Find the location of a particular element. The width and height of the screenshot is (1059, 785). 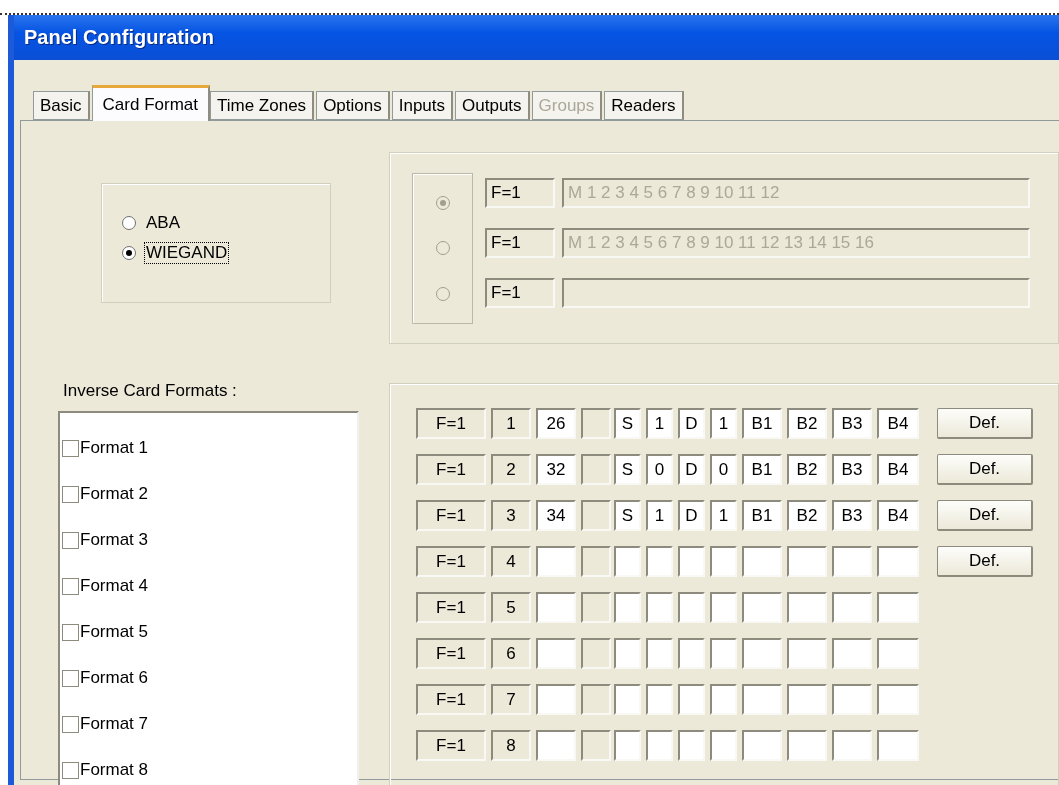

table-cell: 32 is located at coordinates (556, 469).